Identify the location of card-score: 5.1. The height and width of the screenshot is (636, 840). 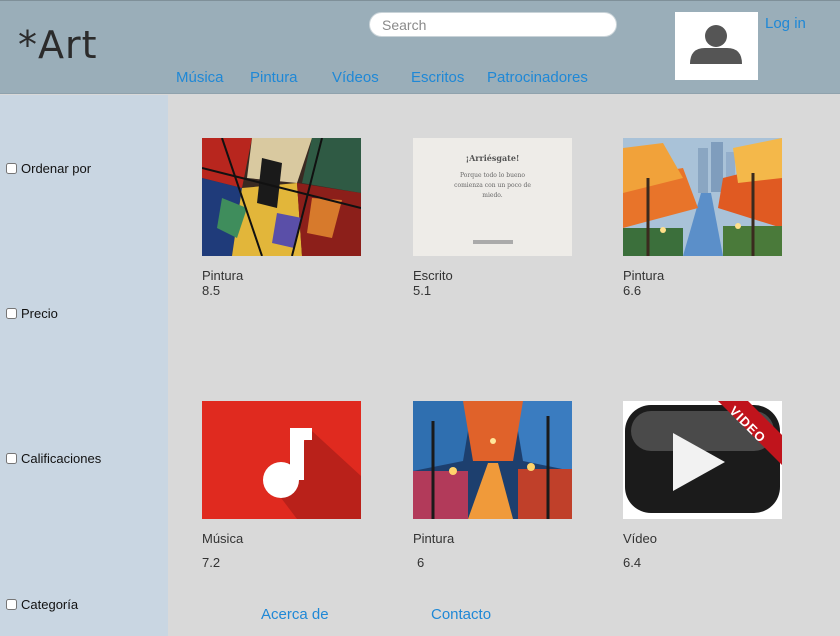
(422, 290).